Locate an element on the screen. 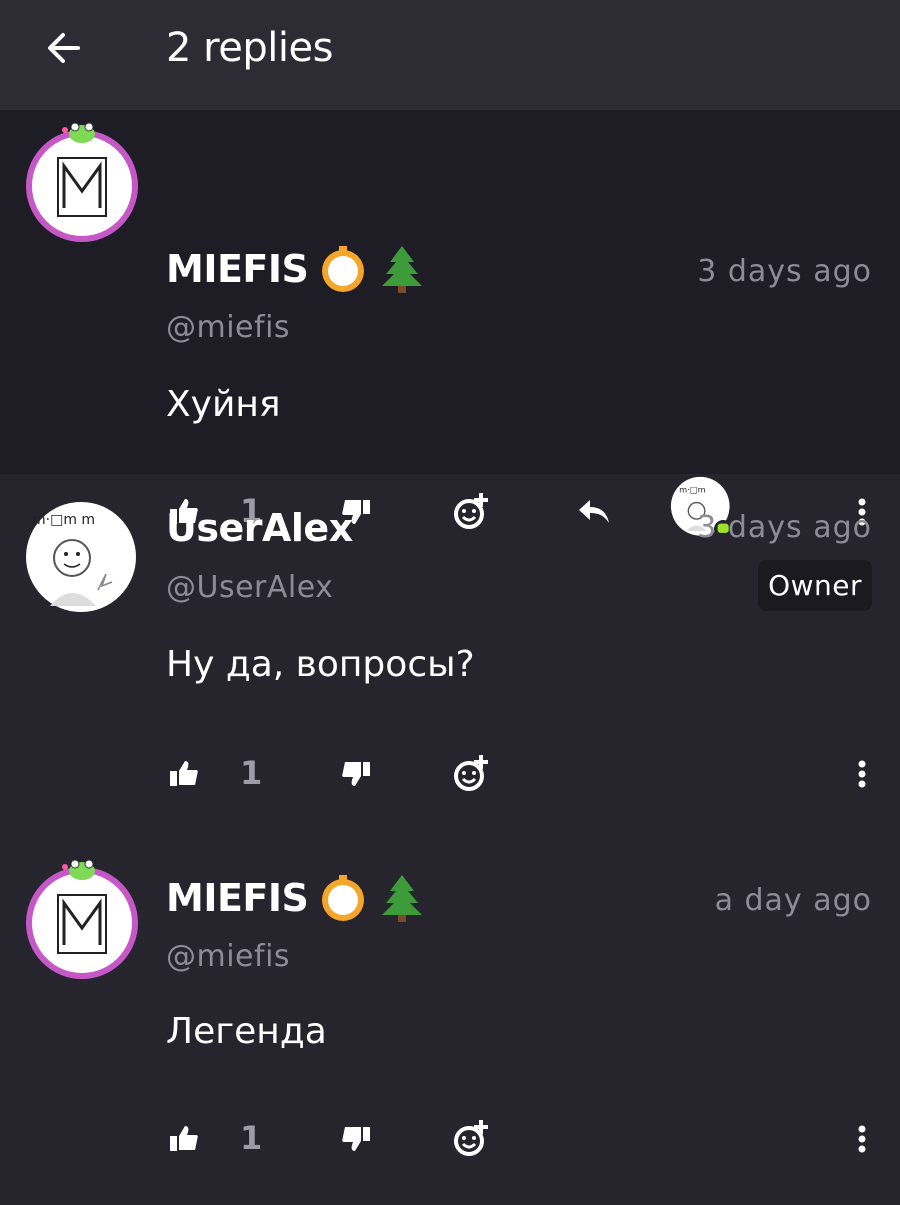 Image resolution: width=900 pixels, height=1205 pixels. arrow-left-icon is located at coordinates (64, 48).